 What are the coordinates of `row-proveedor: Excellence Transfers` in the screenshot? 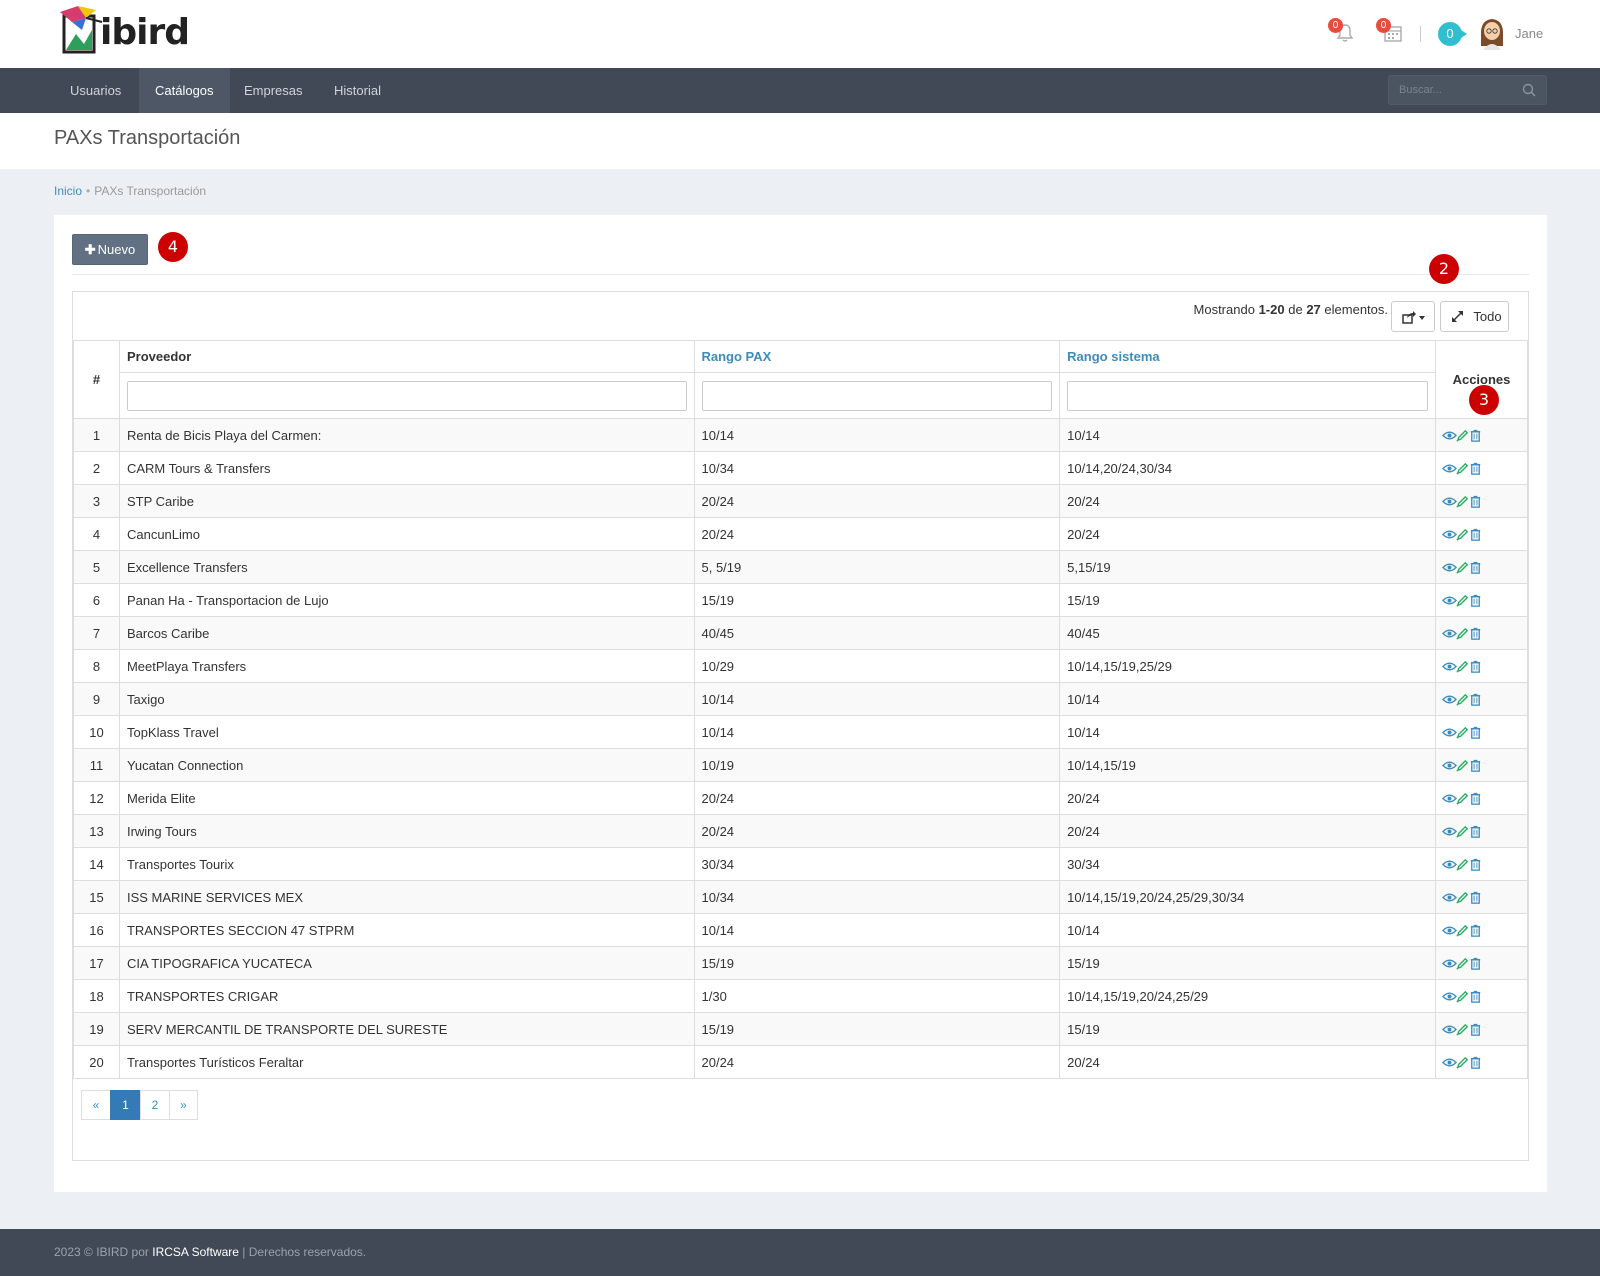 It's located at (406, 567).